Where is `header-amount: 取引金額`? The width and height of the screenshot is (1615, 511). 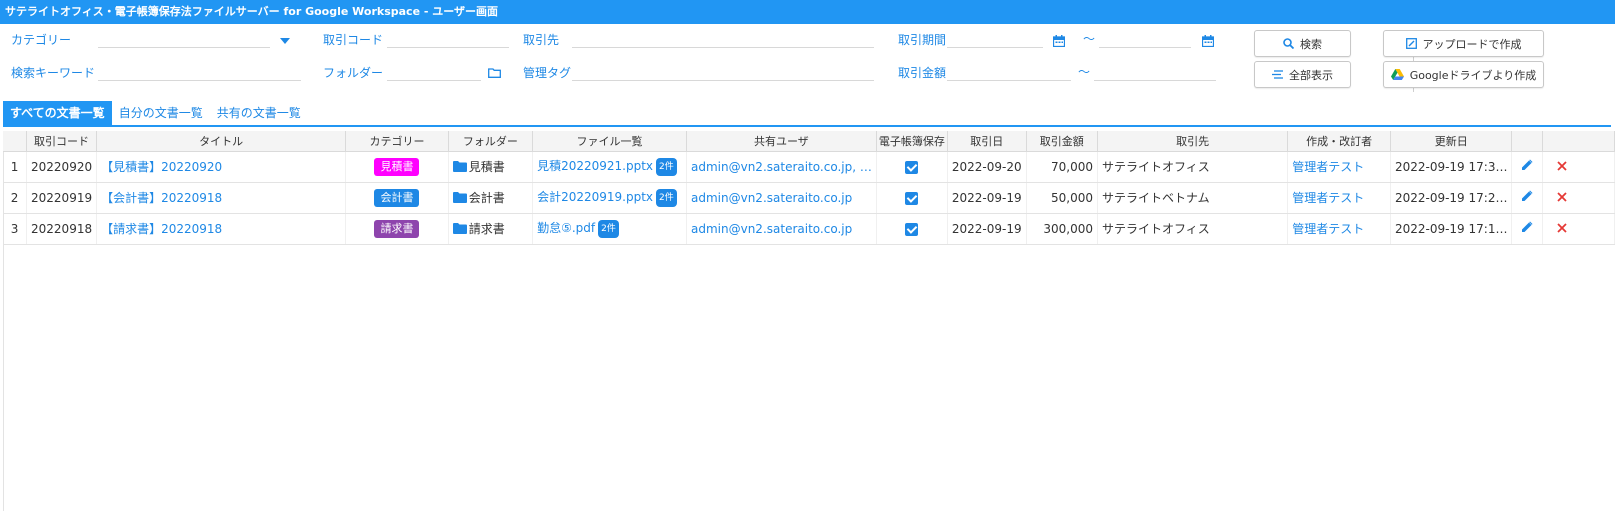 header-amount: 取引金額 is located at coordinates (1062, 141).